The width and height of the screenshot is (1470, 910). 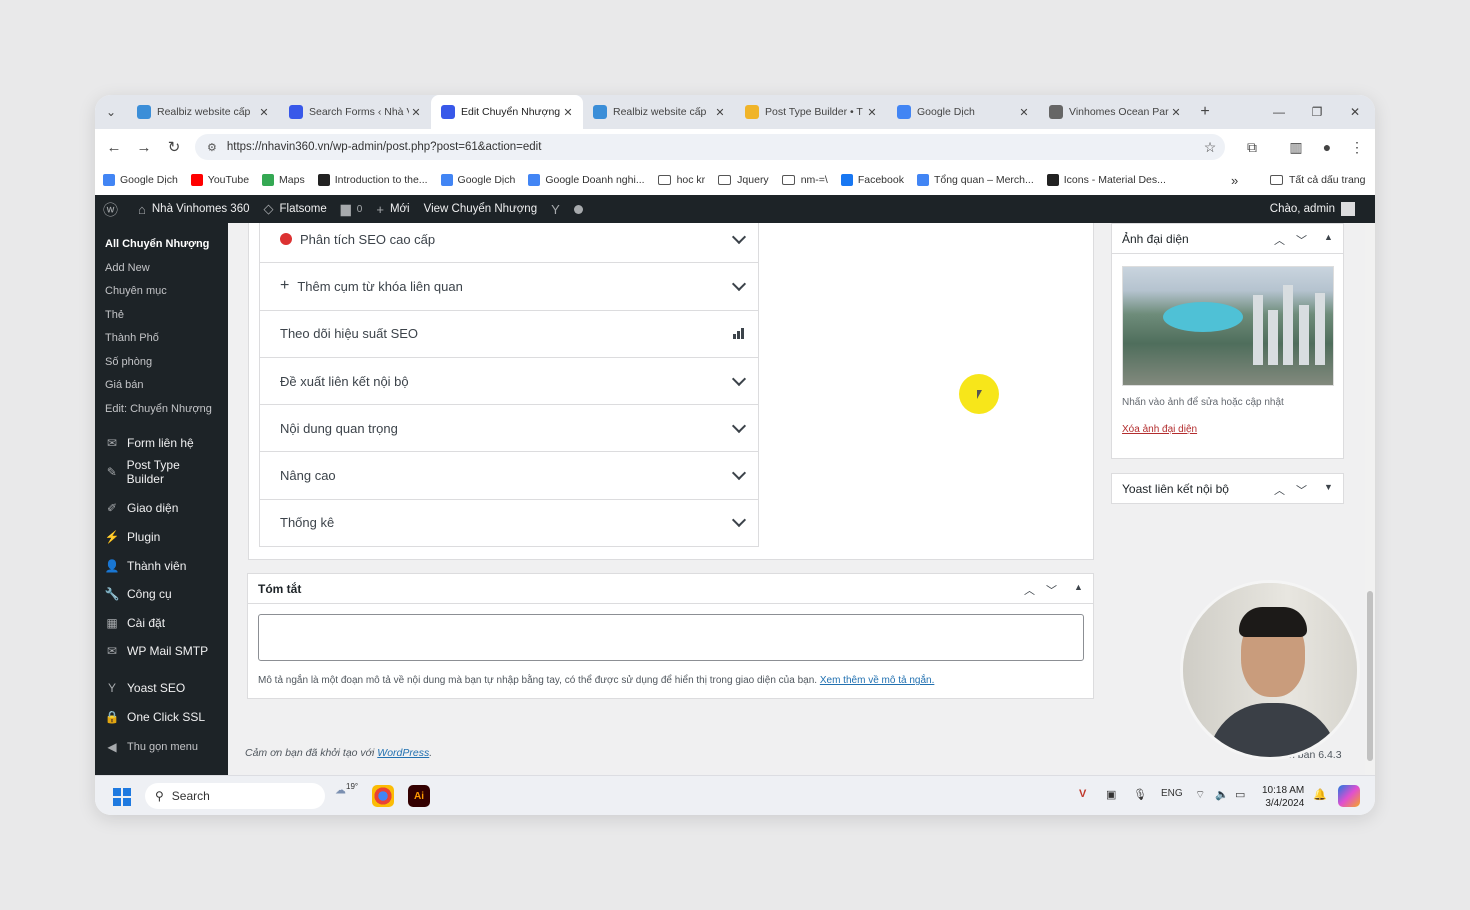 What do you see at coordinates (352, 209) in the screenshot?
I see `adminbar-comments: ▆ 0` at bounding box center [352, 209].